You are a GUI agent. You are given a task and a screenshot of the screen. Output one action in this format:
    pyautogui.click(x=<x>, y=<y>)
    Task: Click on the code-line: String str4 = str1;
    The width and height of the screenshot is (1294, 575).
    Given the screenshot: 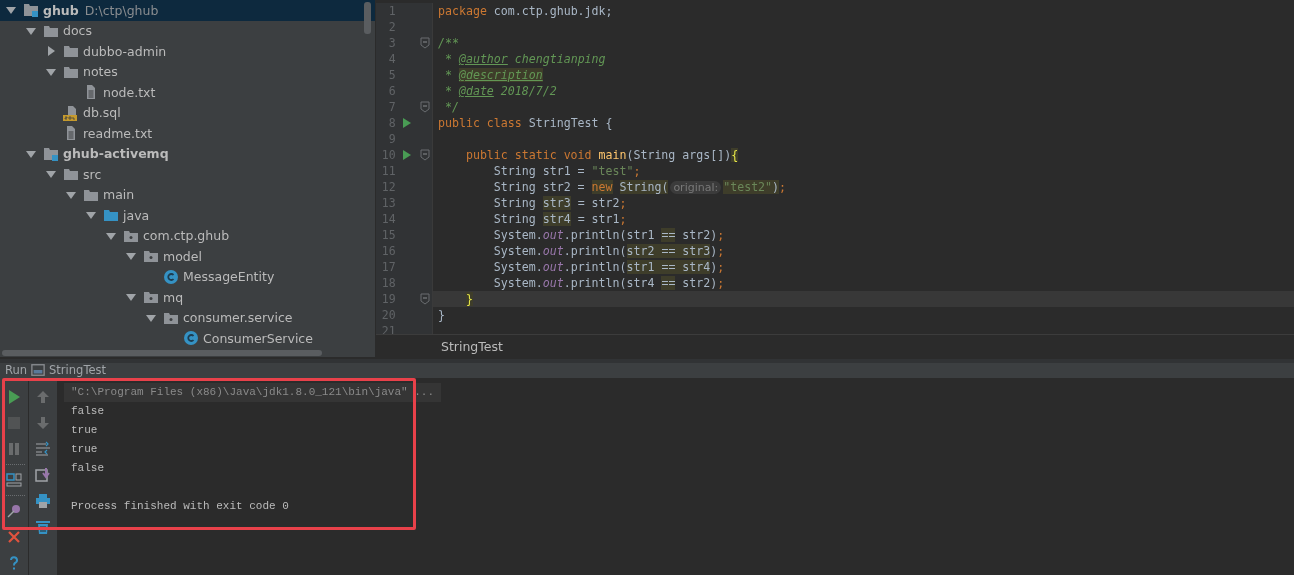 What is the action you would take?
    pyautogui.click(x=559, y=219)
    